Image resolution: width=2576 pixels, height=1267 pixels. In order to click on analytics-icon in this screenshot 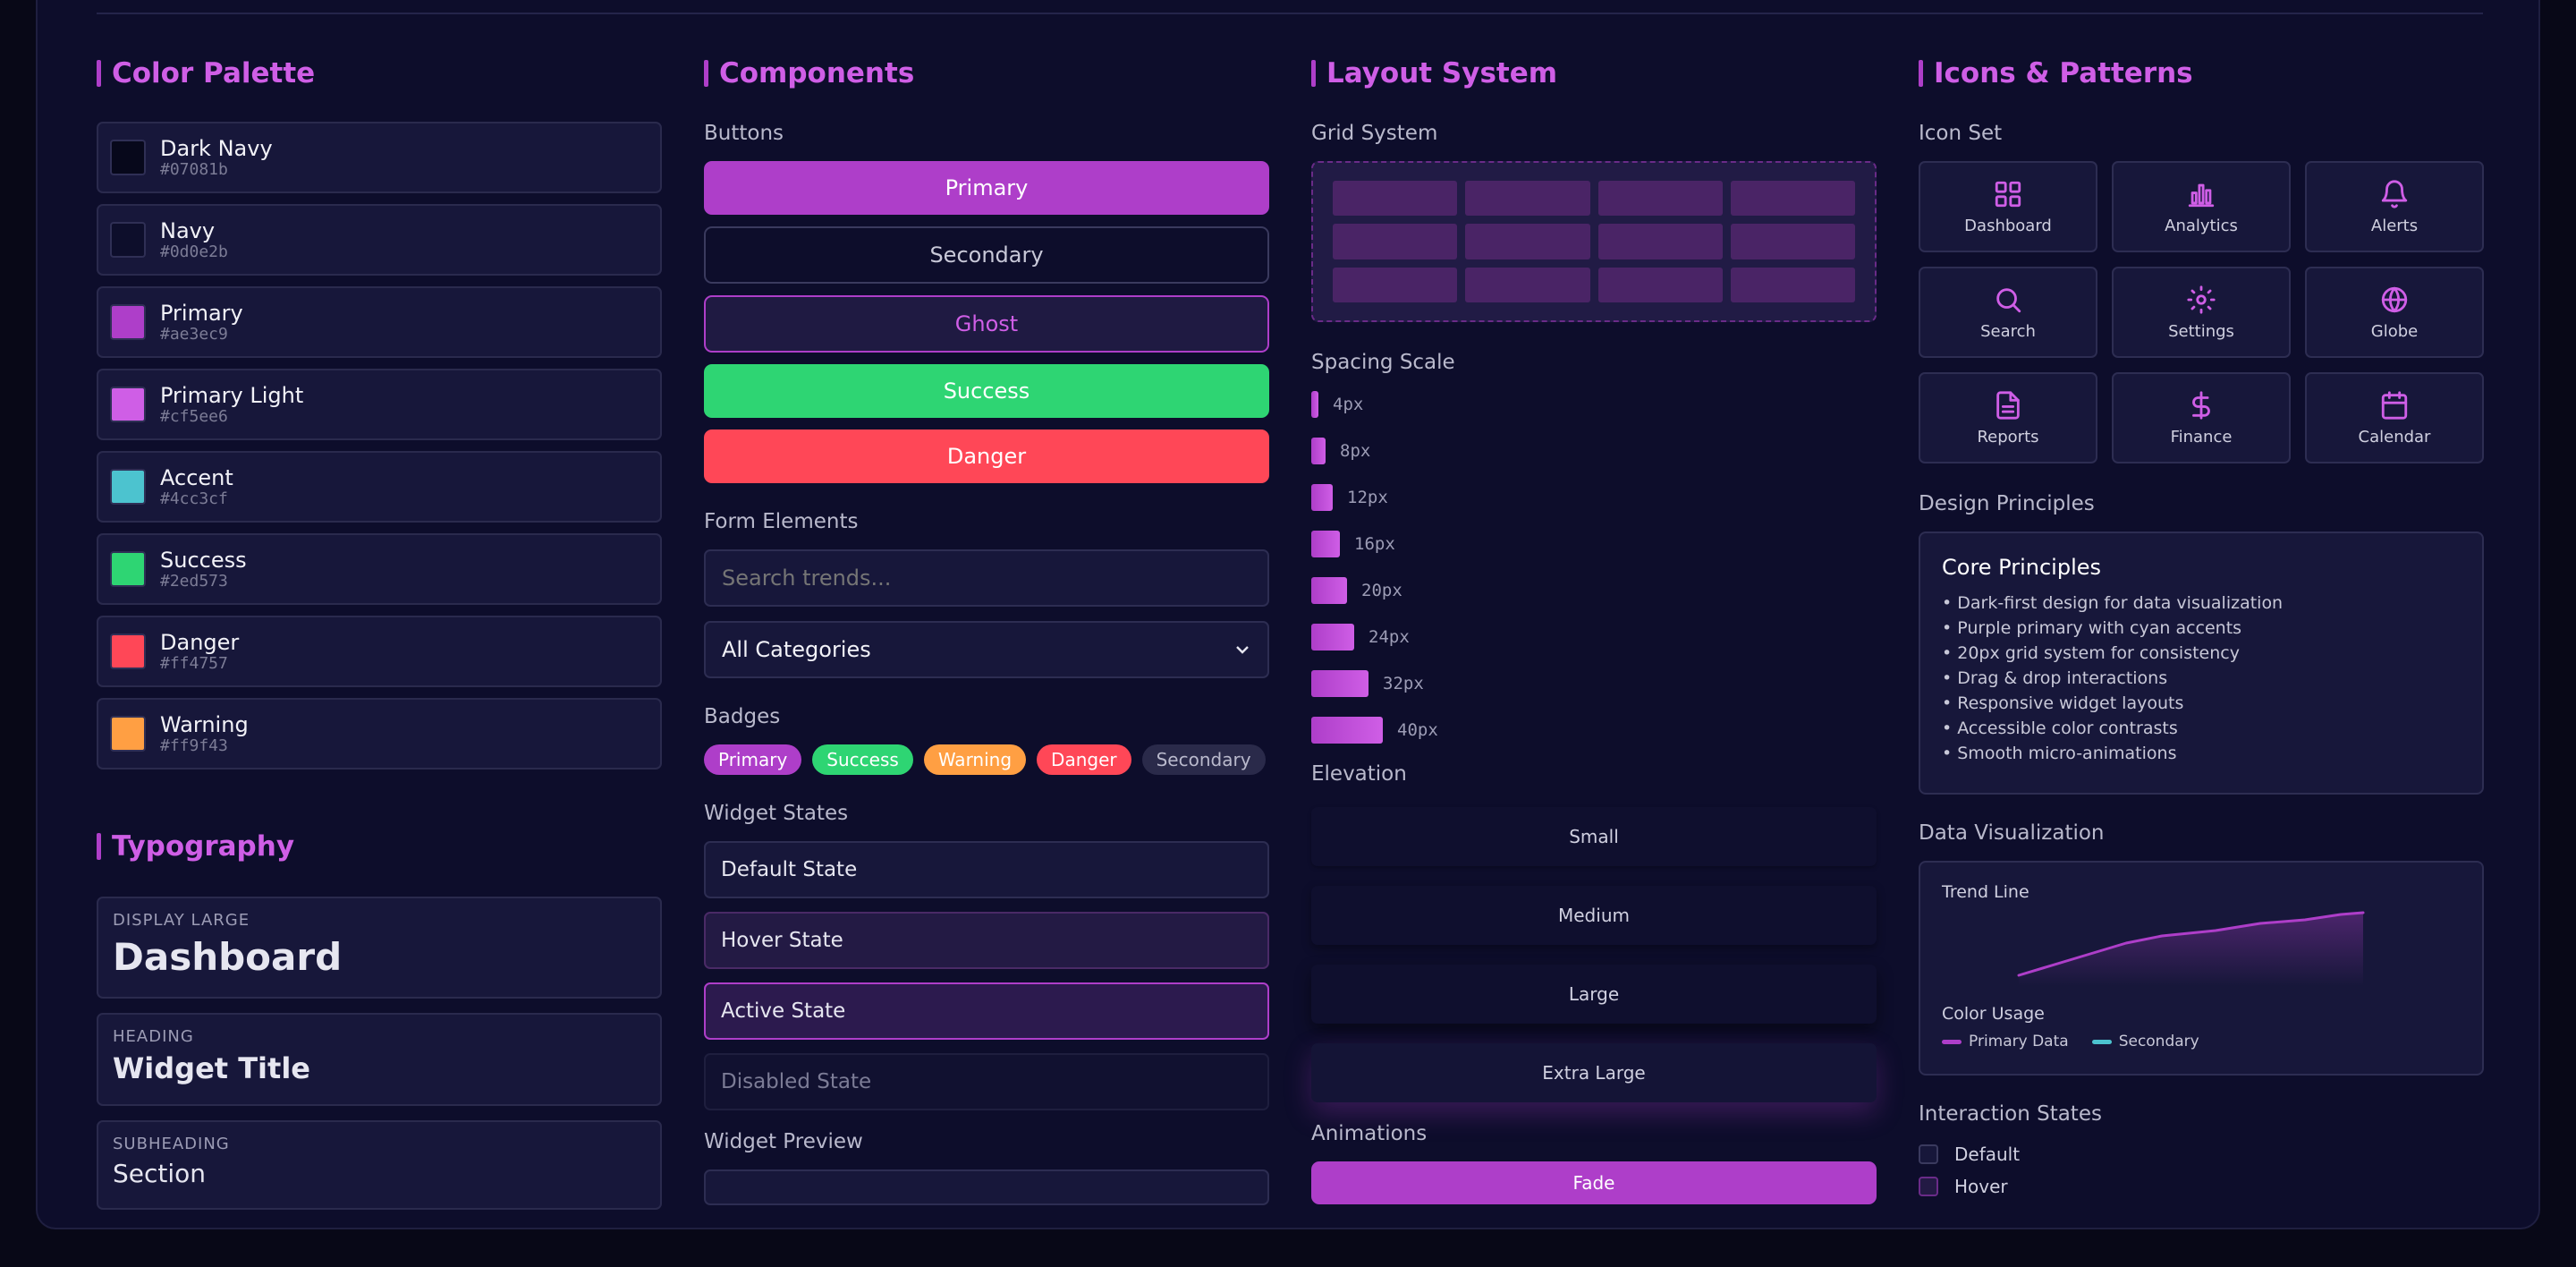, I will do `click(2201, 195)`.